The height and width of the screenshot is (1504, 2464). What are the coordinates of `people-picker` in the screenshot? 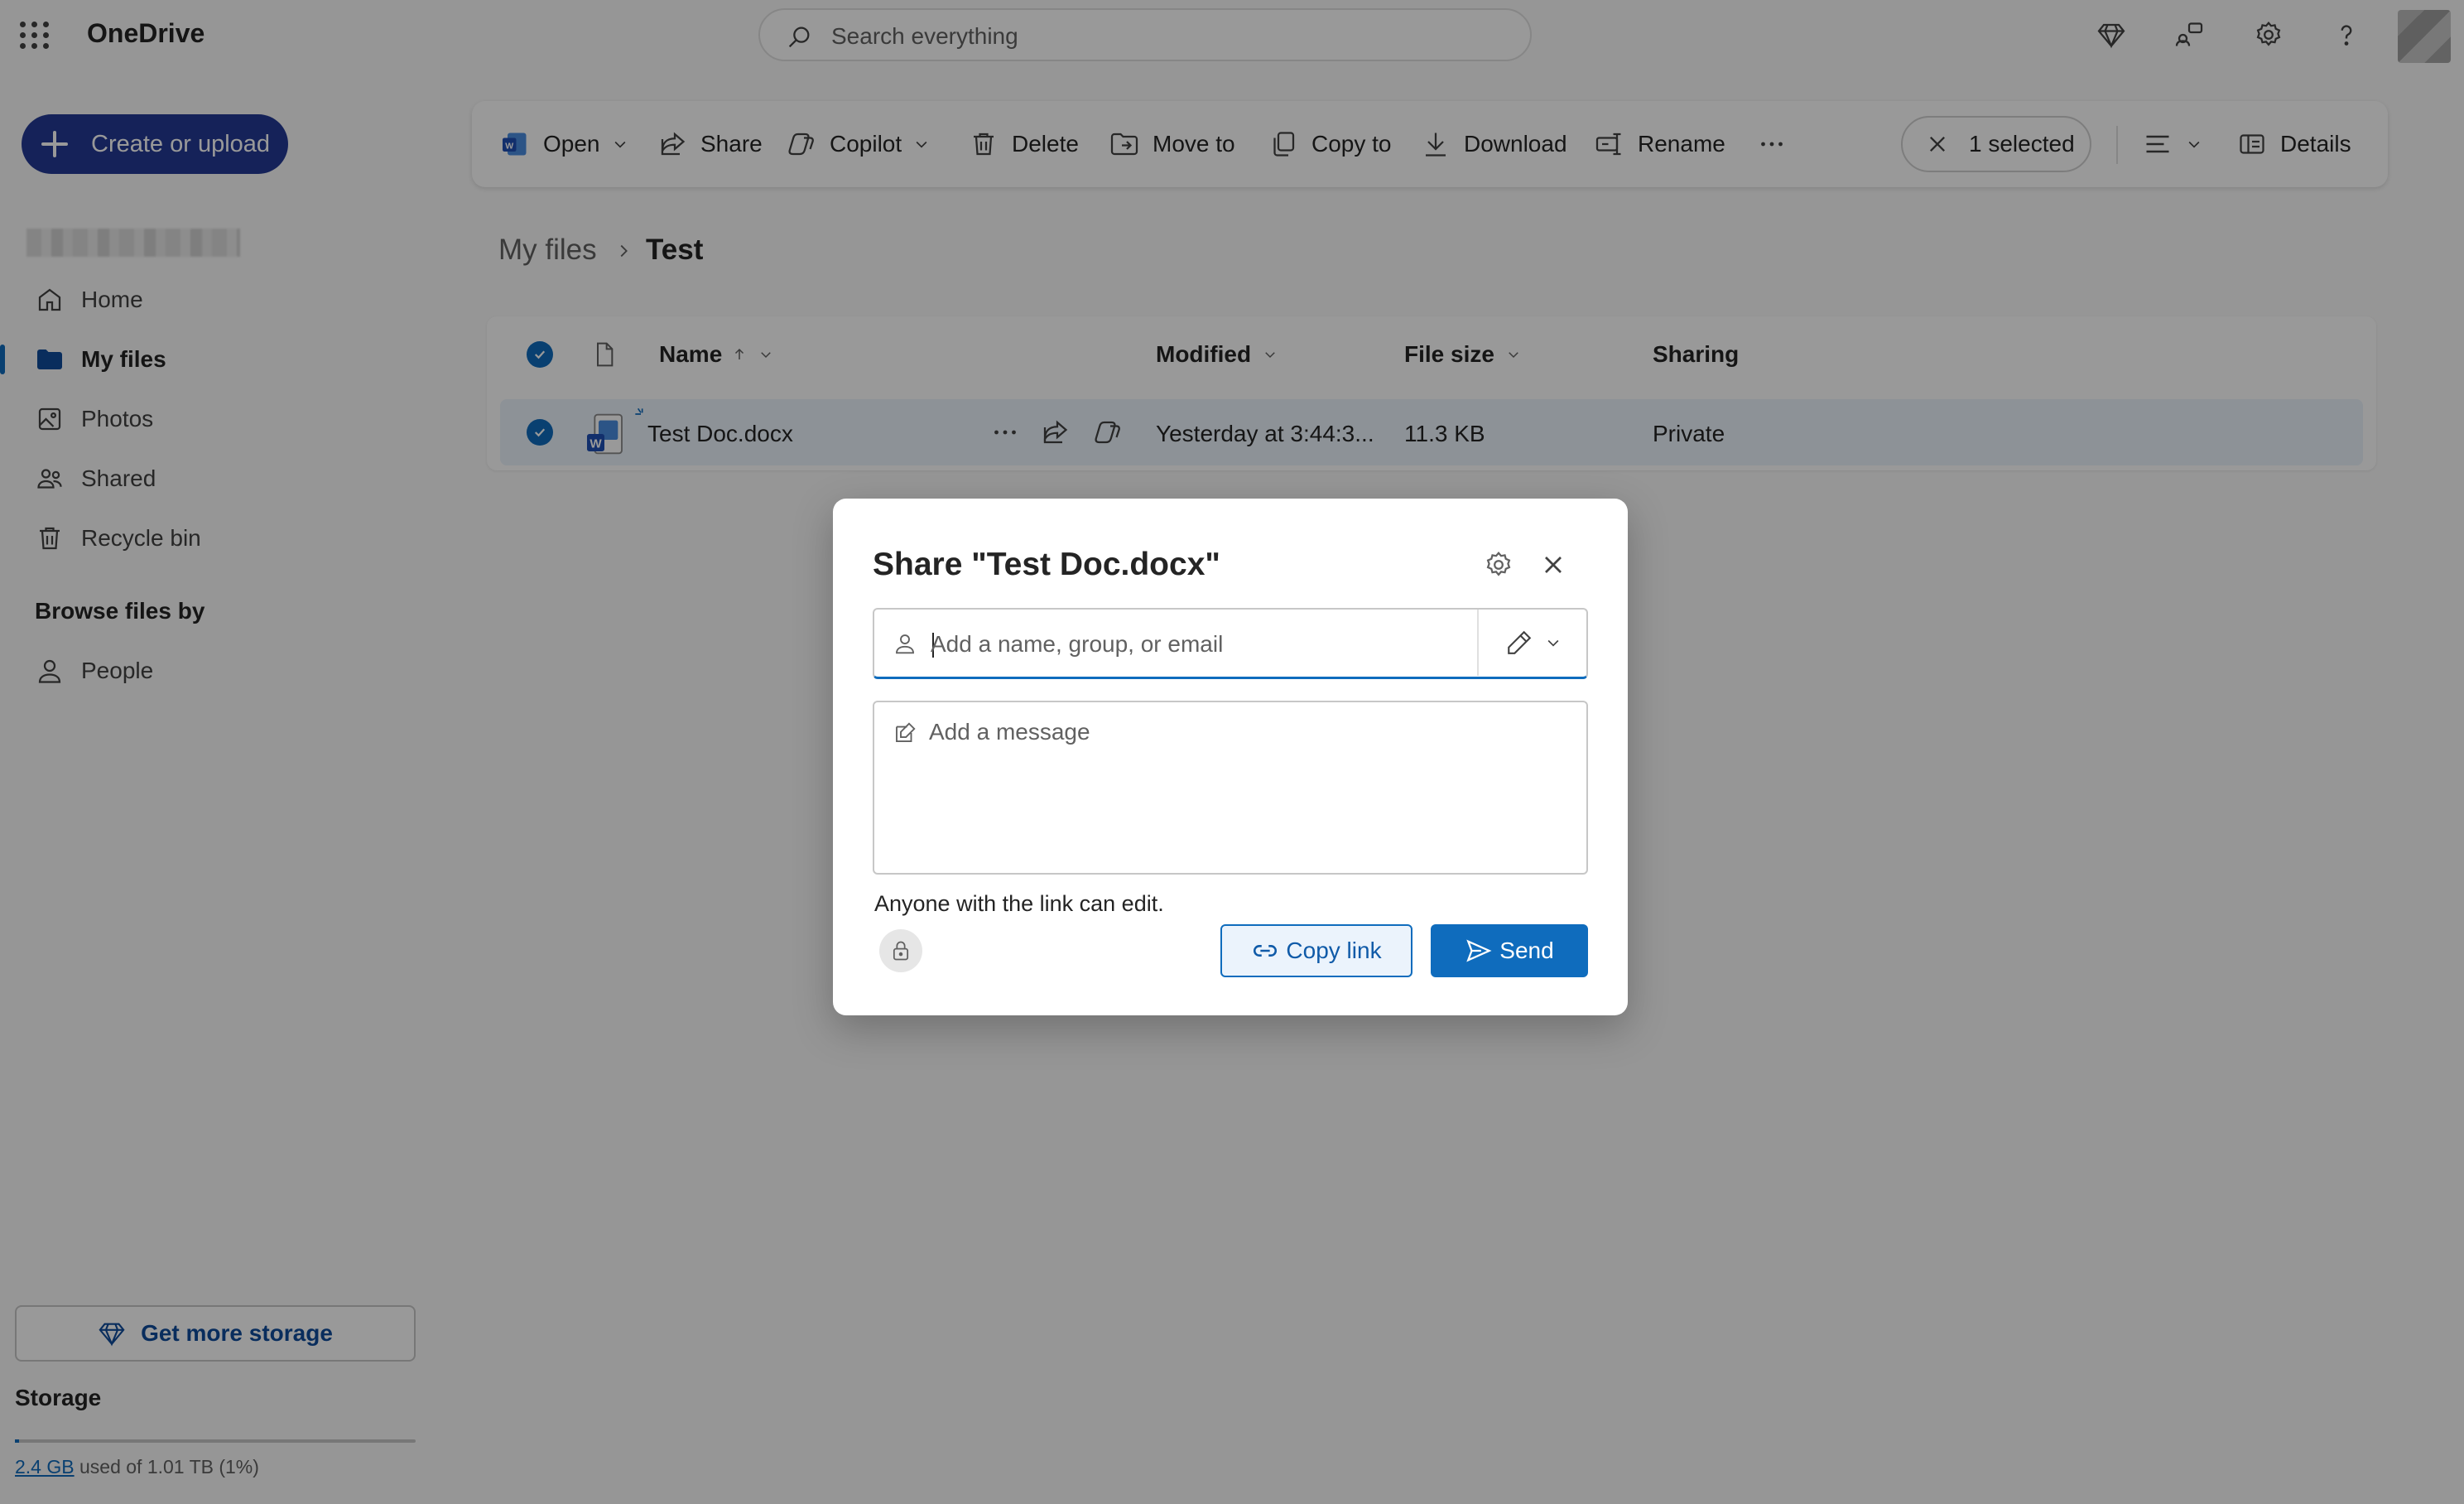 It's located at (1231, 643).